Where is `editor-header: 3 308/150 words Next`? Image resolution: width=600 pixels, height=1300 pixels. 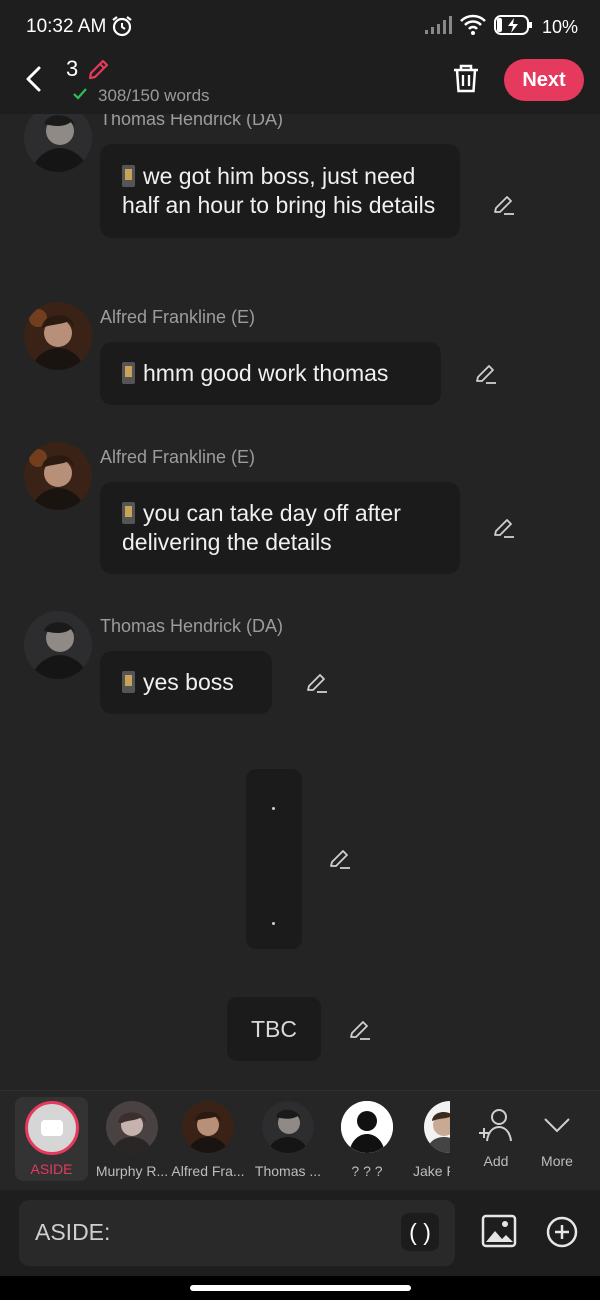
editor-header: 3 308/150 words Next is located at coordinates (300, 85).